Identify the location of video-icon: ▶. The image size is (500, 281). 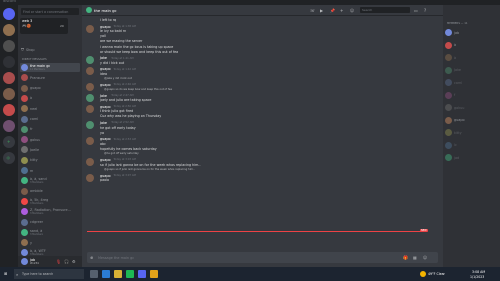
(321, 10).